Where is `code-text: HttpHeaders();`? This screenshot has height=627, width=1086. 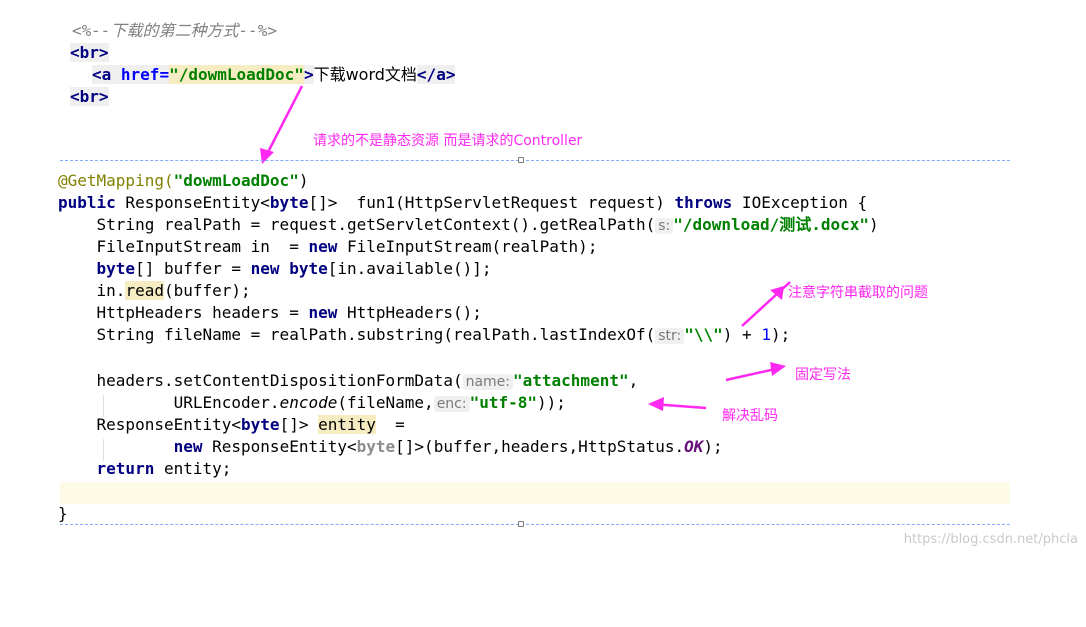
code-text: HttpHeaders(); is located at coordinates (409, 312).